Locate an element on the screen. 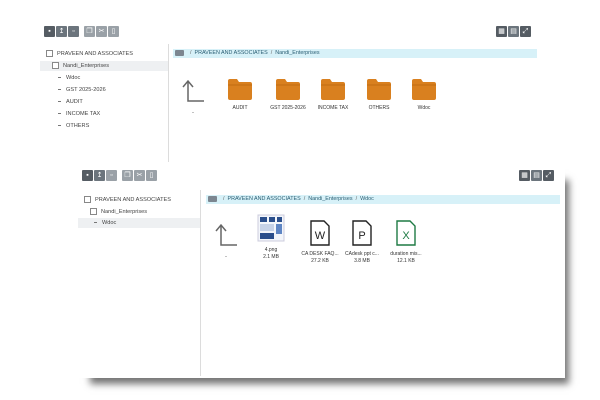  tree-item-gst: GST 2025-2026 is located at coordinates (82, 90).